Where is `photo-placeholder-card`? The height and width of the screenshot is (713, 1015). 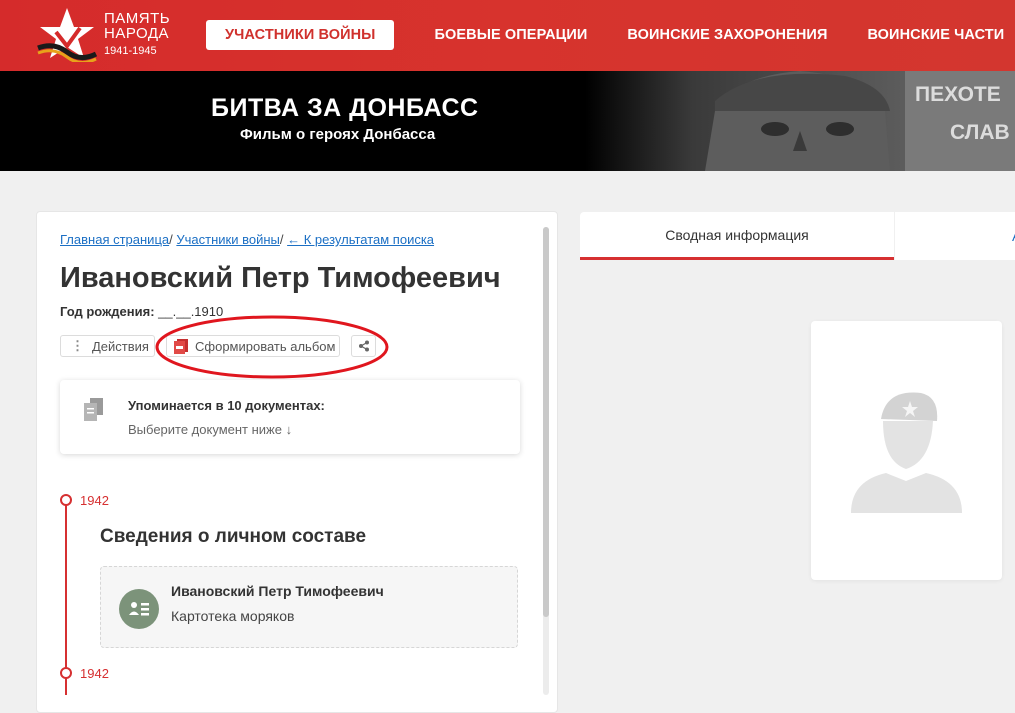 photo-placeholder-card is located at coordinates (906, 450).